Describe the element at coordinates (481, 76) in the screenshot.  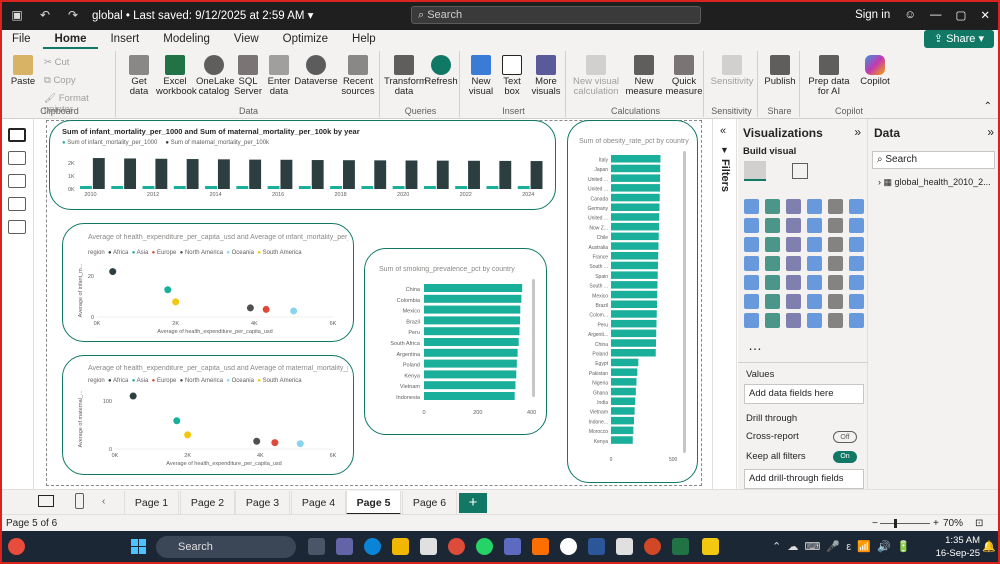
I see `new-visual-button: New visual` at that location.